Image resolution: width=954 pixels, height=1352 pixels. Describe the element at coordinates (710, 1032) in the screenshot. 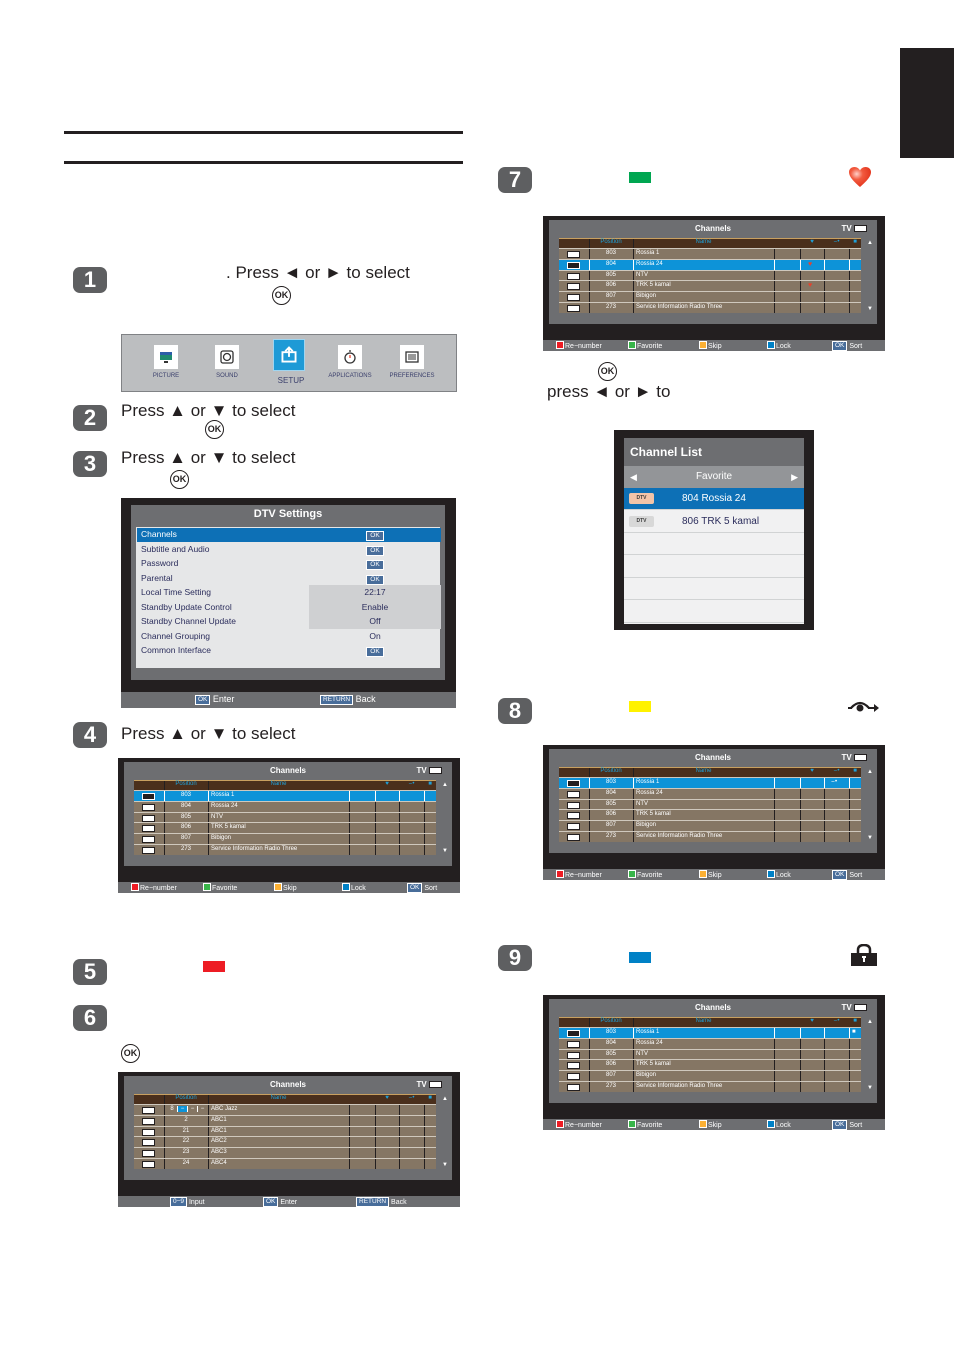

I see `channel-row: 803 Rossia 1 ■` at that location.